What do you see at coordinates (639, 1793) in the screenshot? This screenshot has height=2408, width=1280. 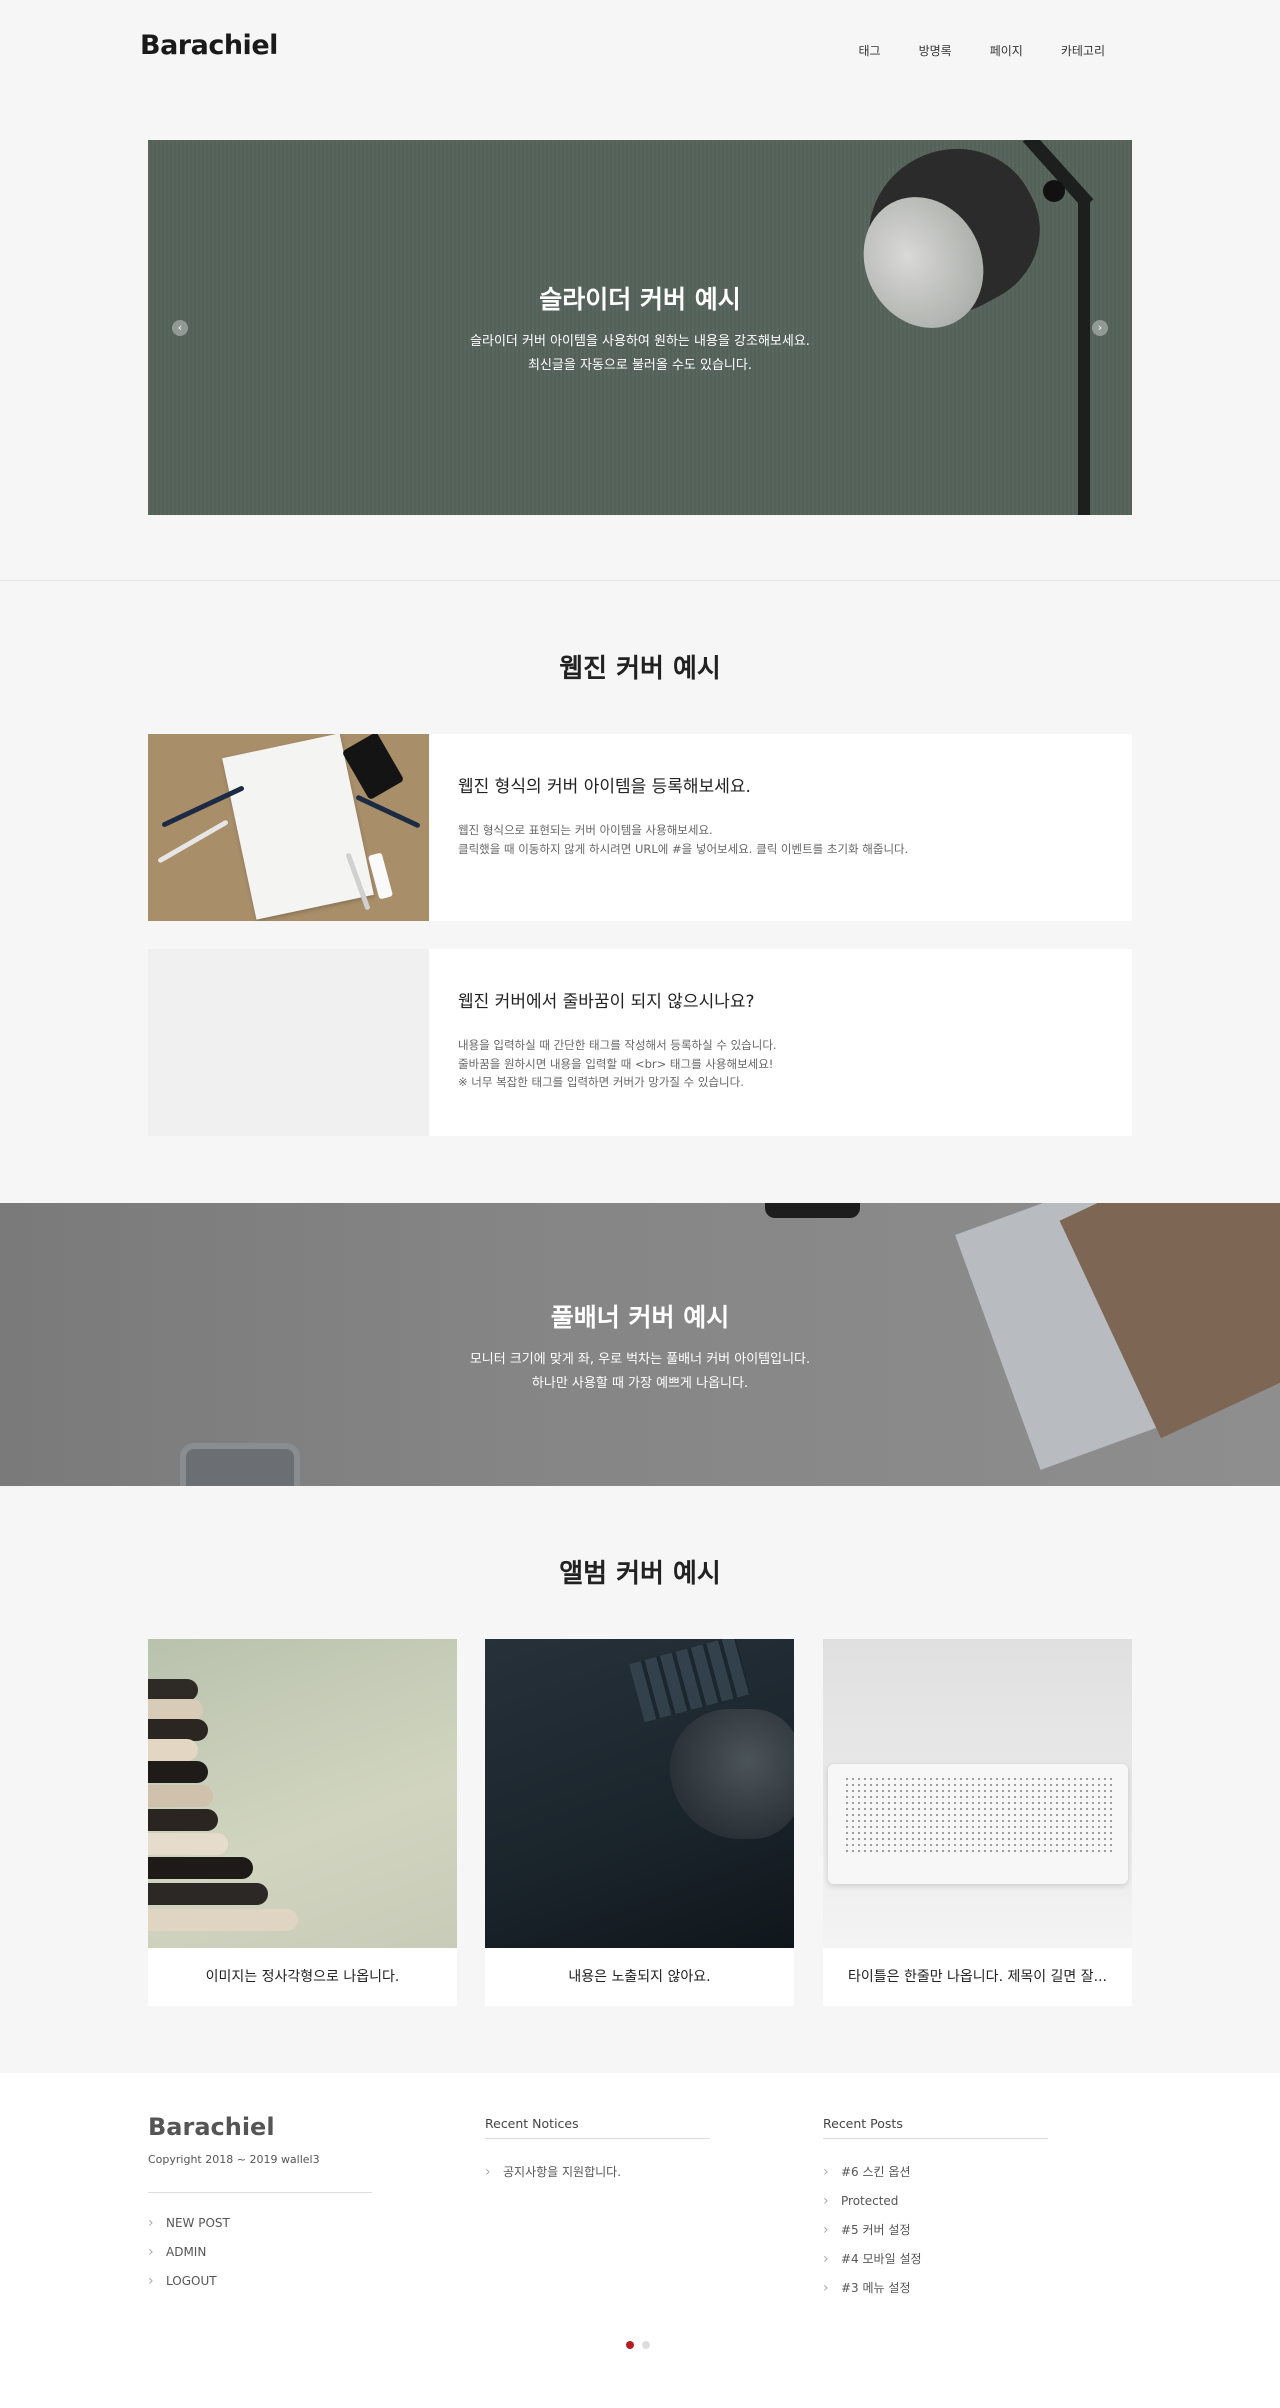 I see `album-image-tablet` at bounding box center [639, 1793].